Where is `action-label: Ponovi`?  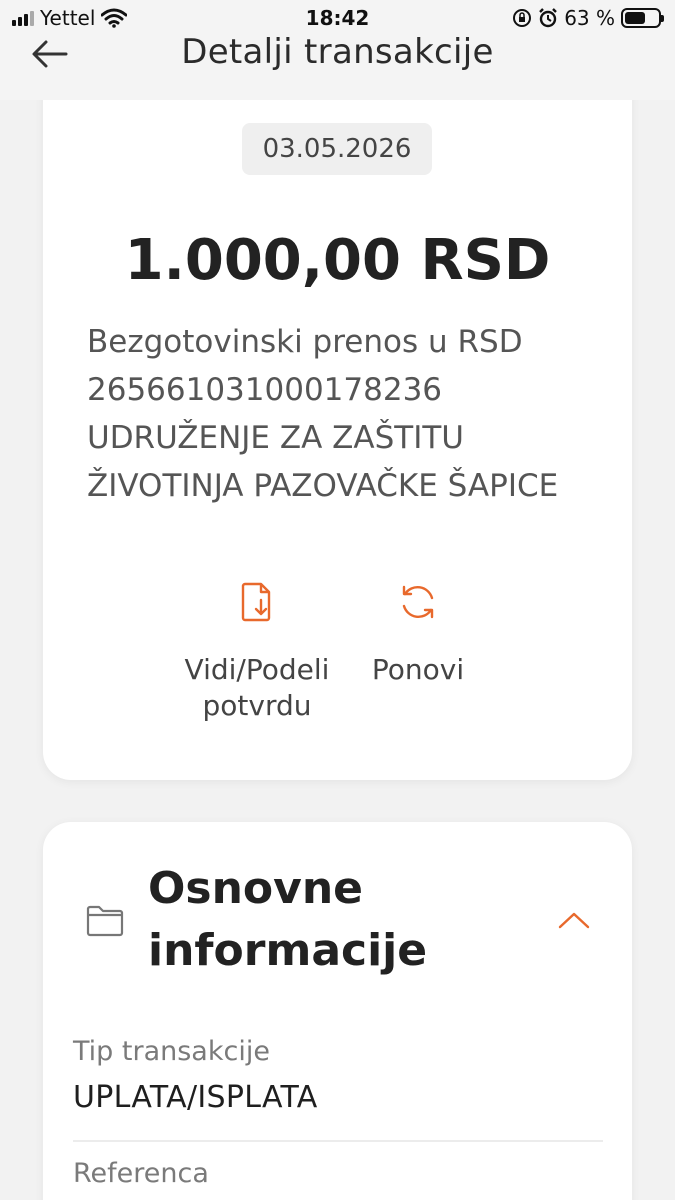
action-label: Ponovi is located at coordinates (418, 669).